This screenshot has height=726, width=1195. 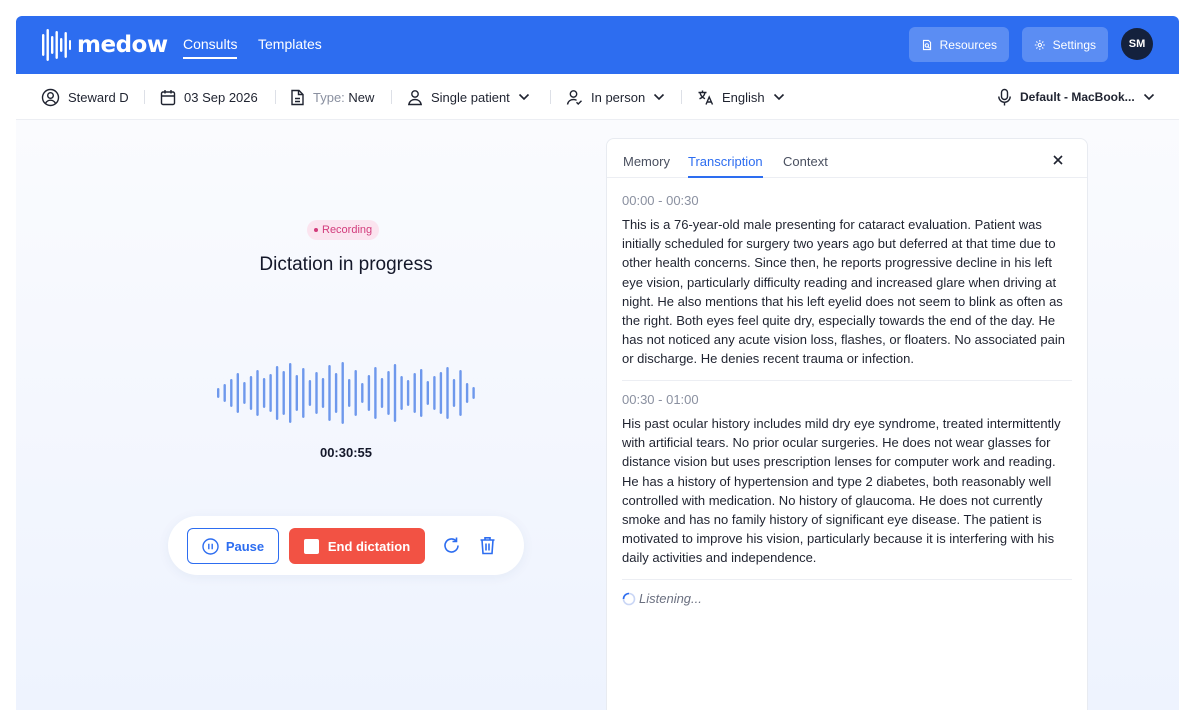 I want to click on recording-status-label: Recording, so click(x=347, y=230).